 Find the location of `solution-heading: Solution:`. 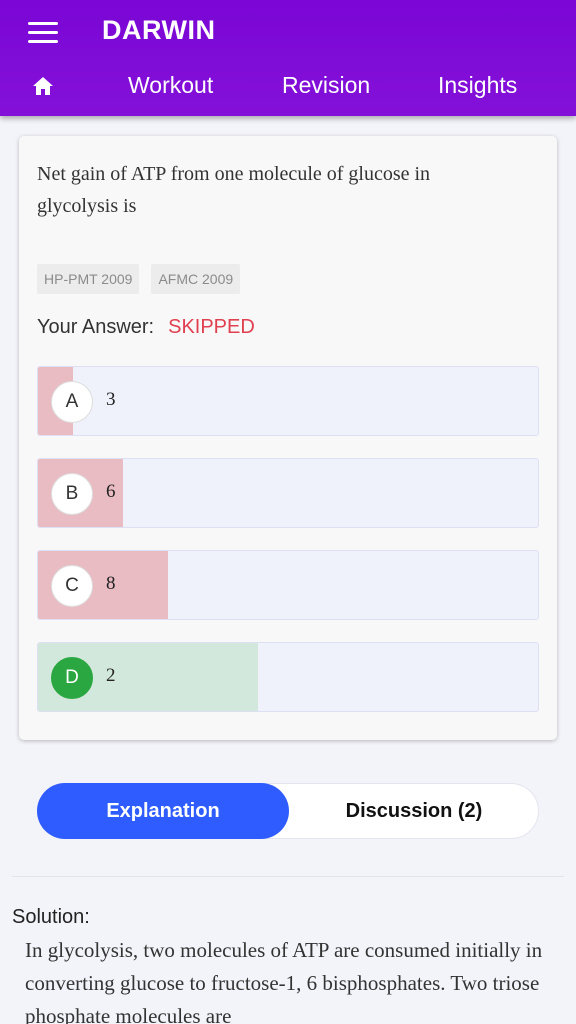

solution-heading: Solution: is located at coordinates (51, 917).